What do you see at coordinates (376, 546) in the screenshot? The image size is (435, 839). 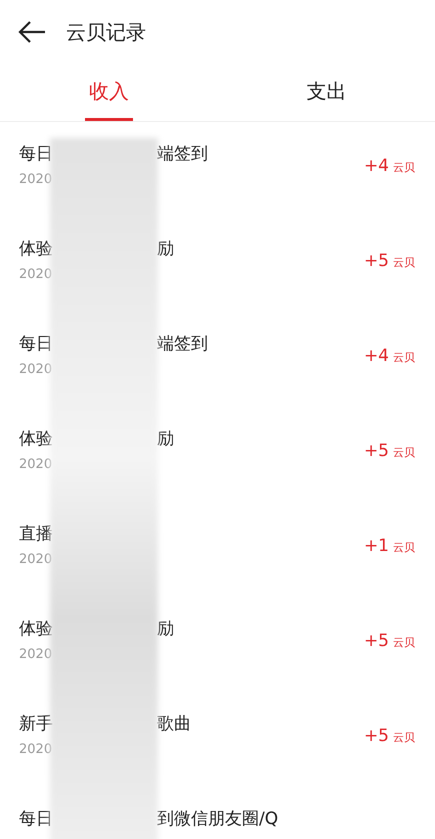 I see `record-amount: +1` at bounding box center [376, 546].